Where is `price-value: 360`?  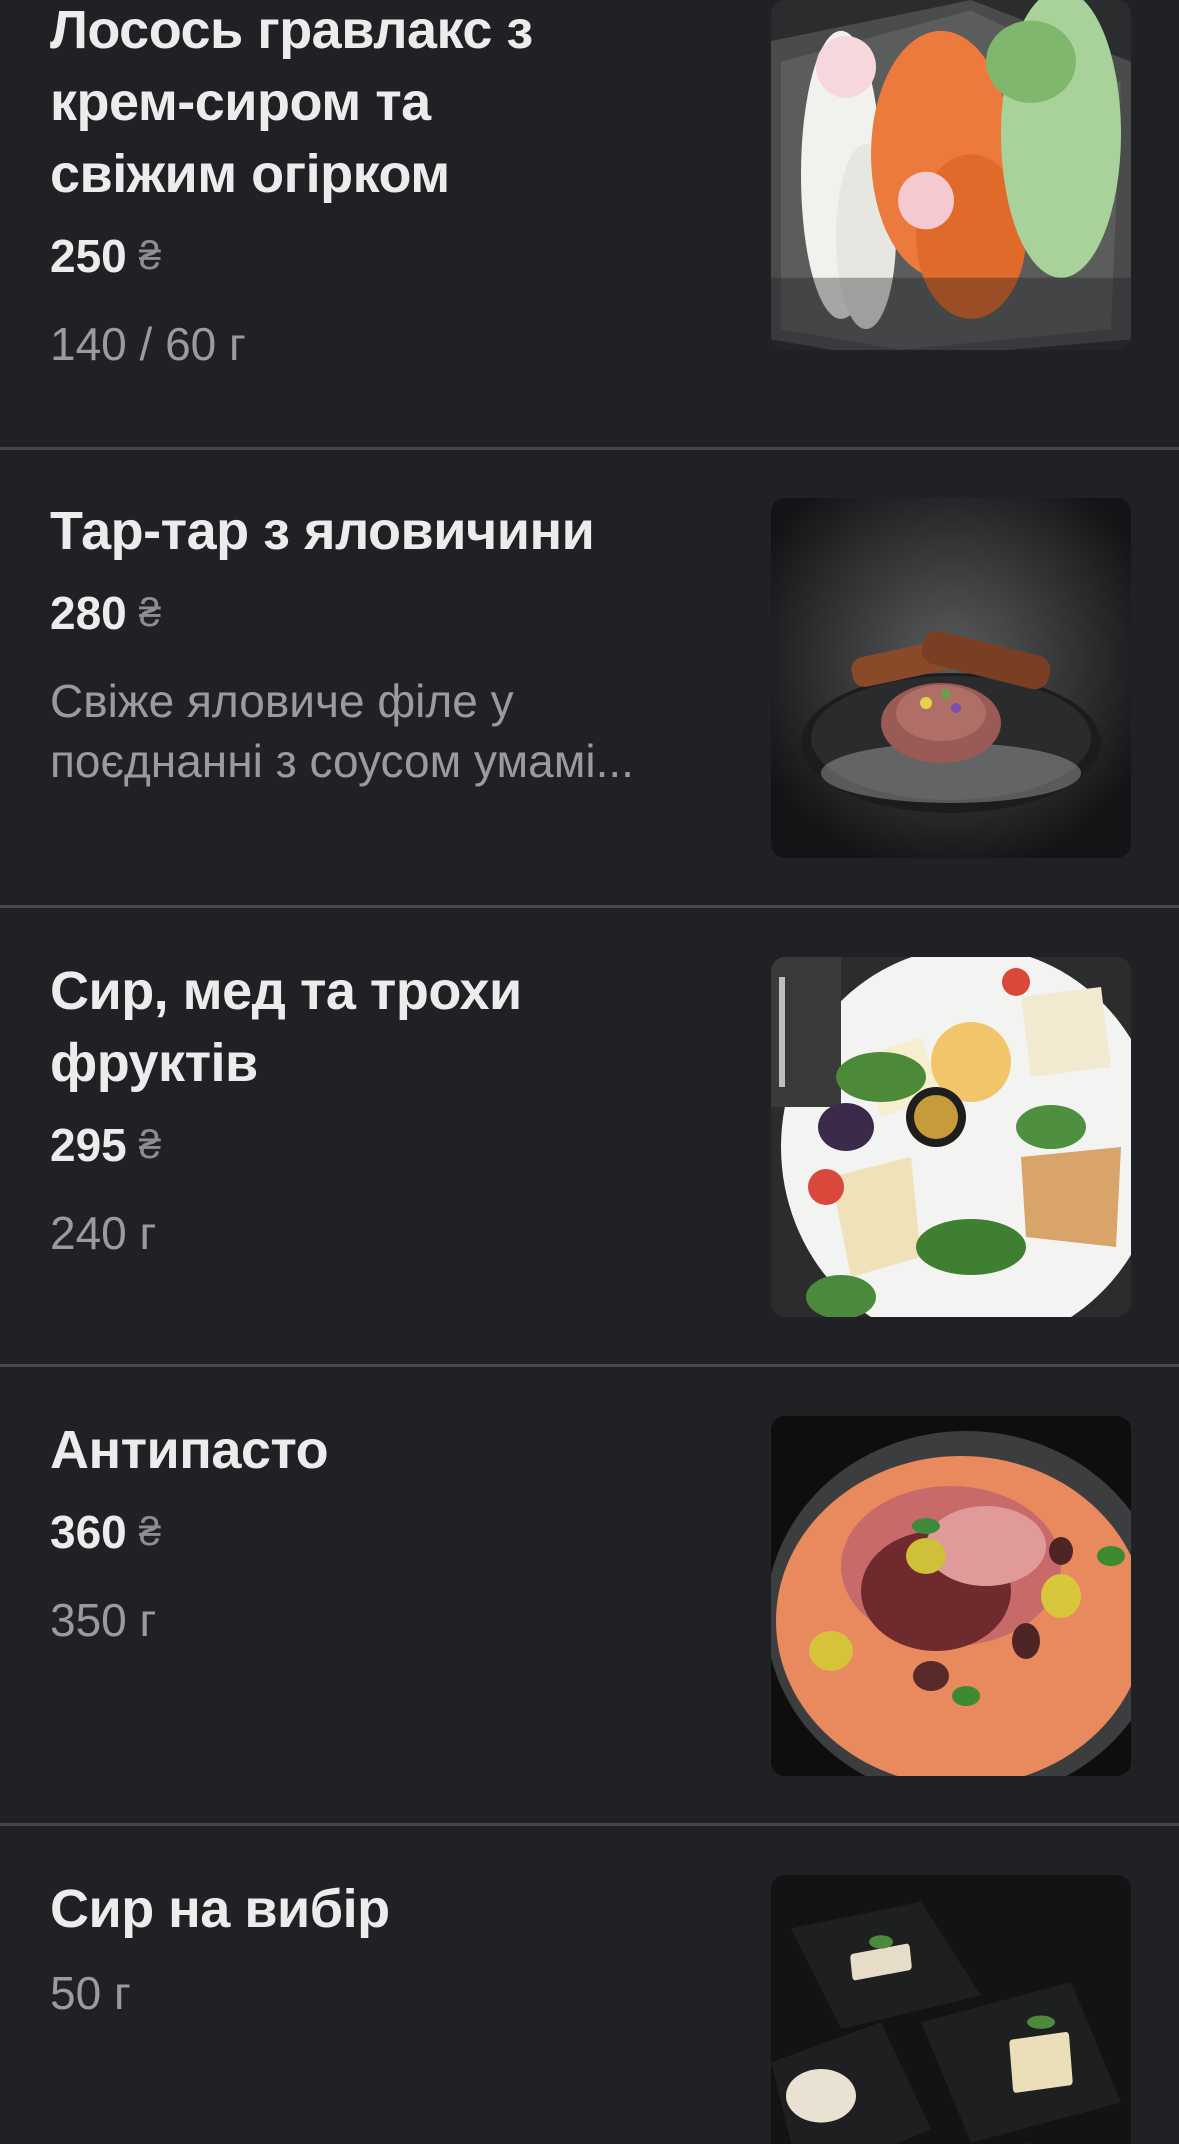 price-value: 360 is located at coordinates (88, 1532).